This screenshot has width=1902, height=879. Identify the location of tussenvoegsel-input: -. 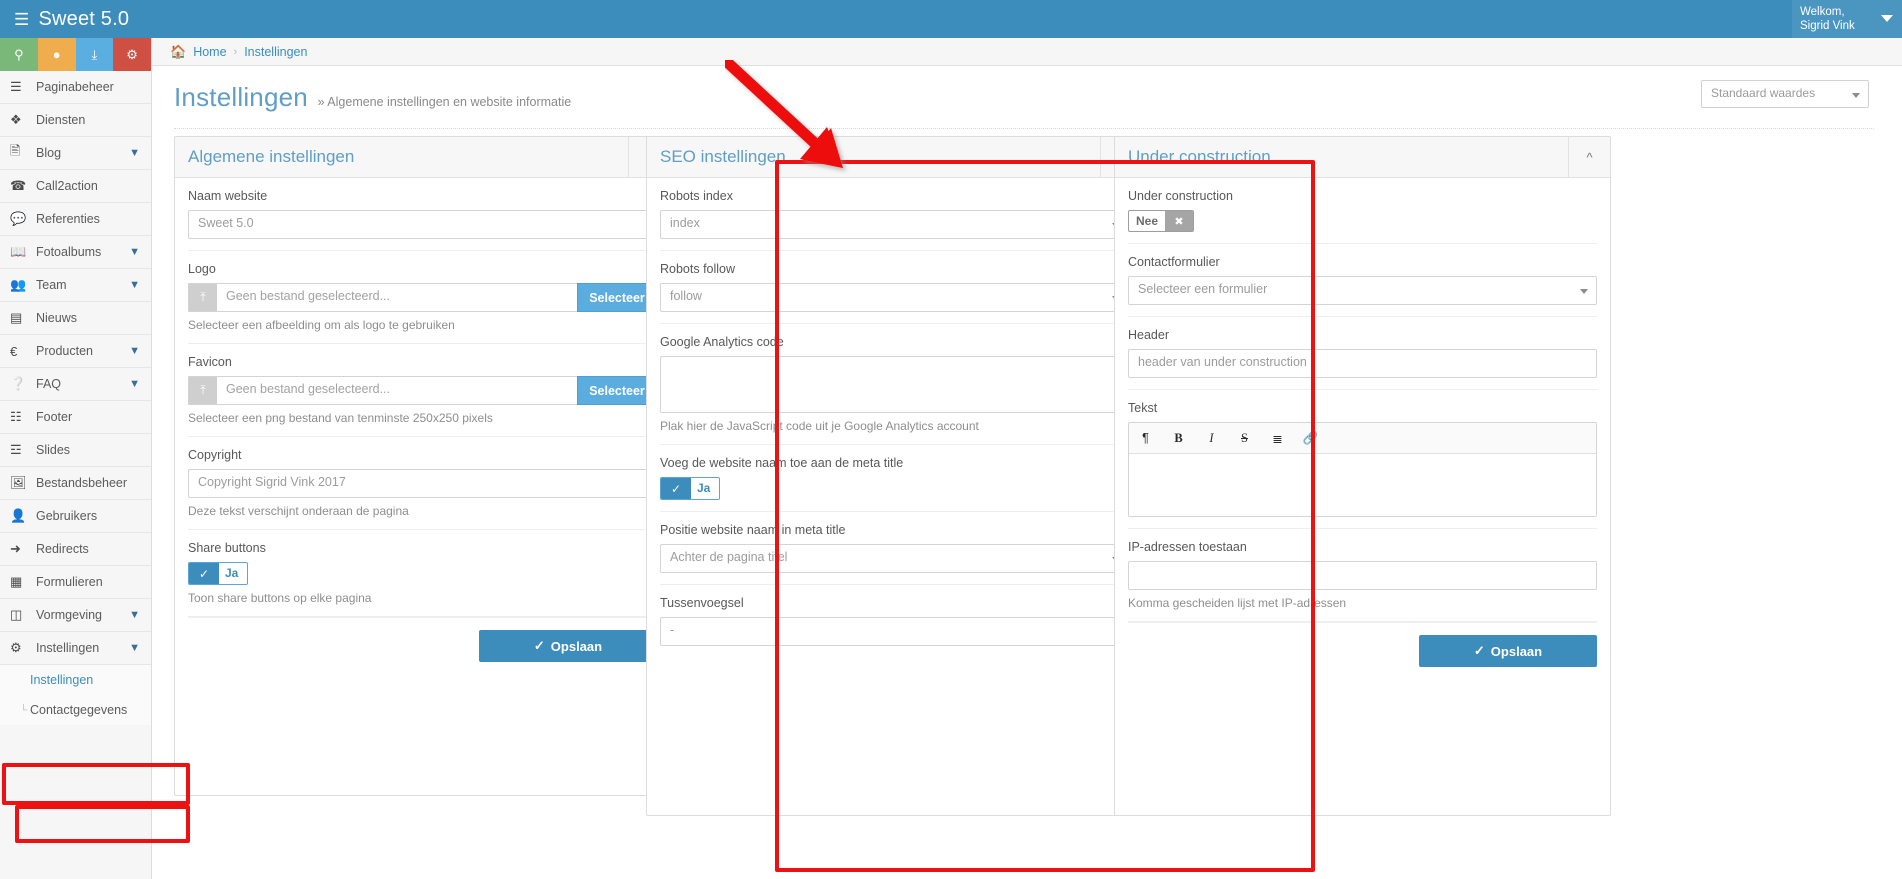
(894, 631).